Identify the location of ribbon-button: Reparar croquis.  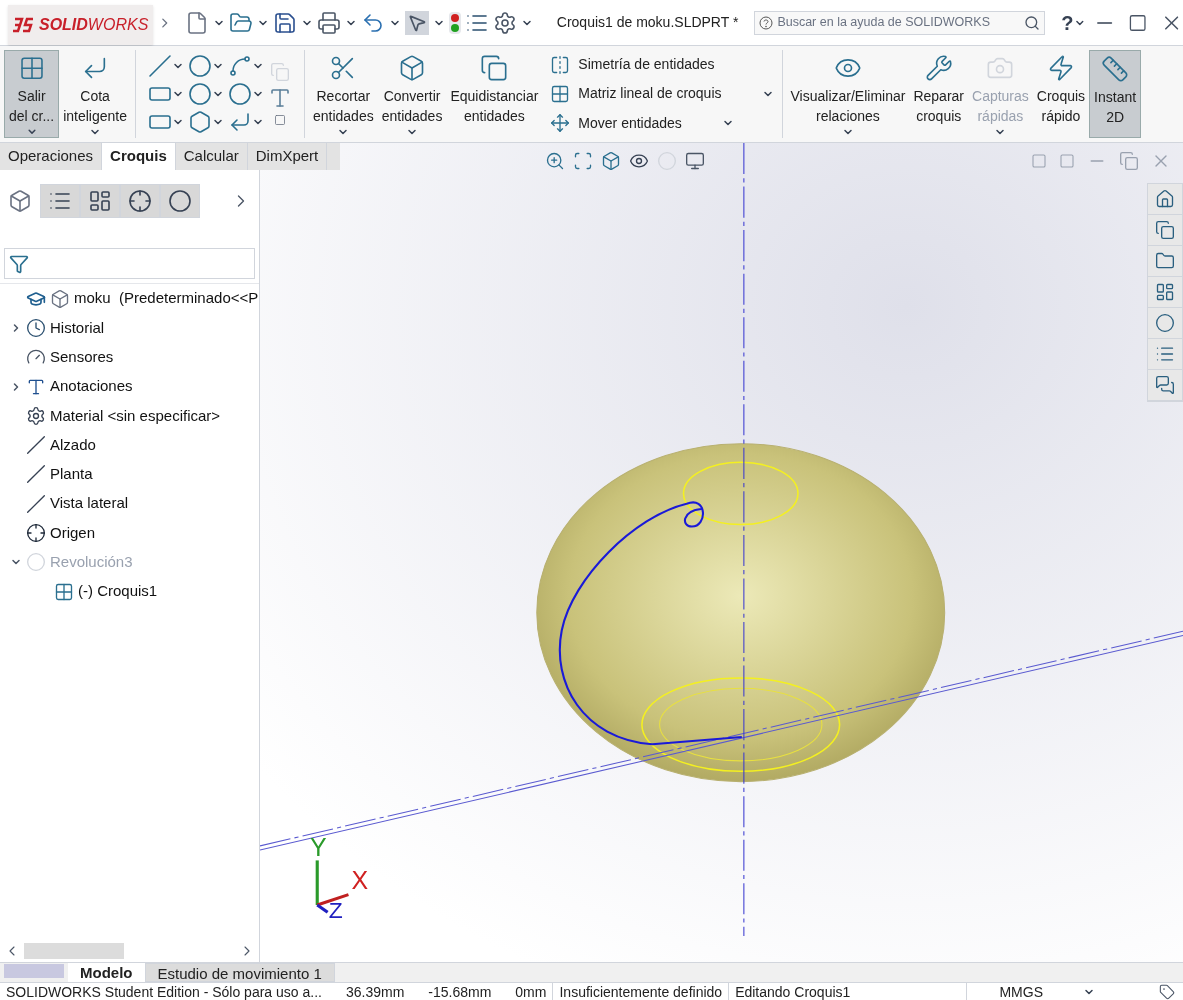
(938, 94).